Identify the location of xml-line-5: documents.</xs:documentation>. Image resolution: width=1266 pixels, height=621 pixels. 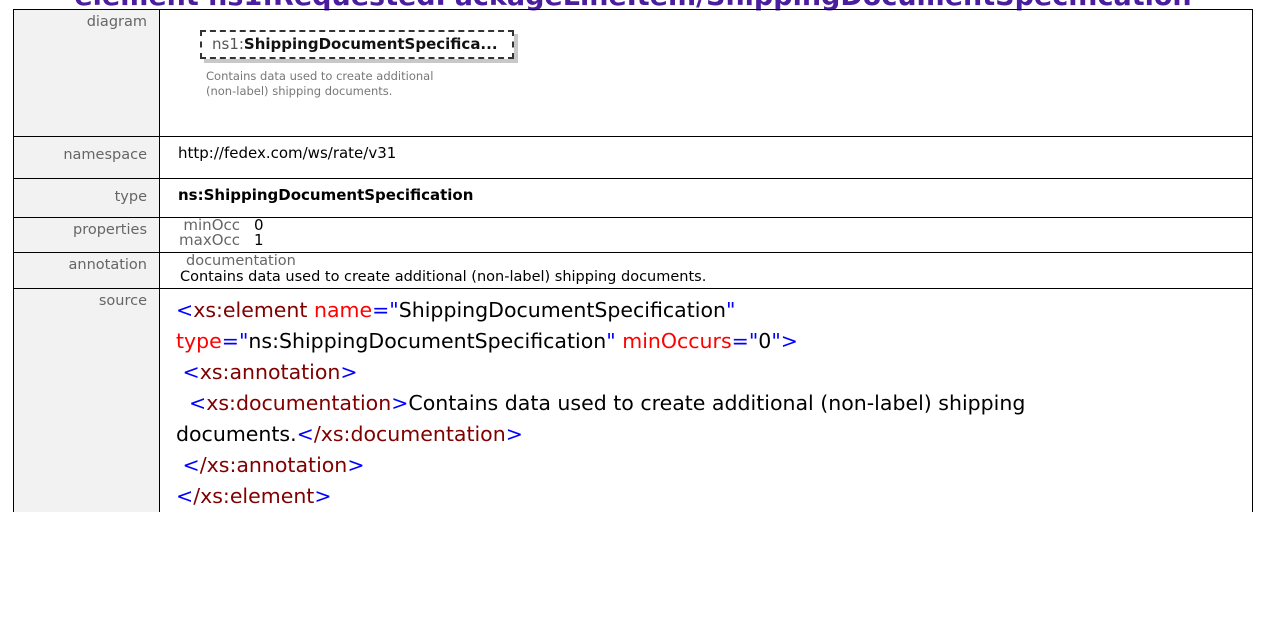
(349, 434).